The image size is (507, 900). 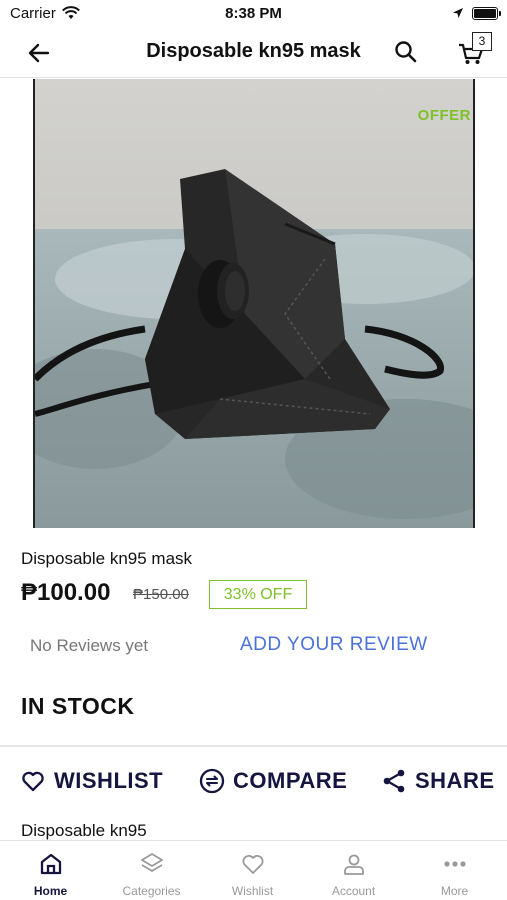 I want to click on more-dots-icon, so click(x=455, y=864).